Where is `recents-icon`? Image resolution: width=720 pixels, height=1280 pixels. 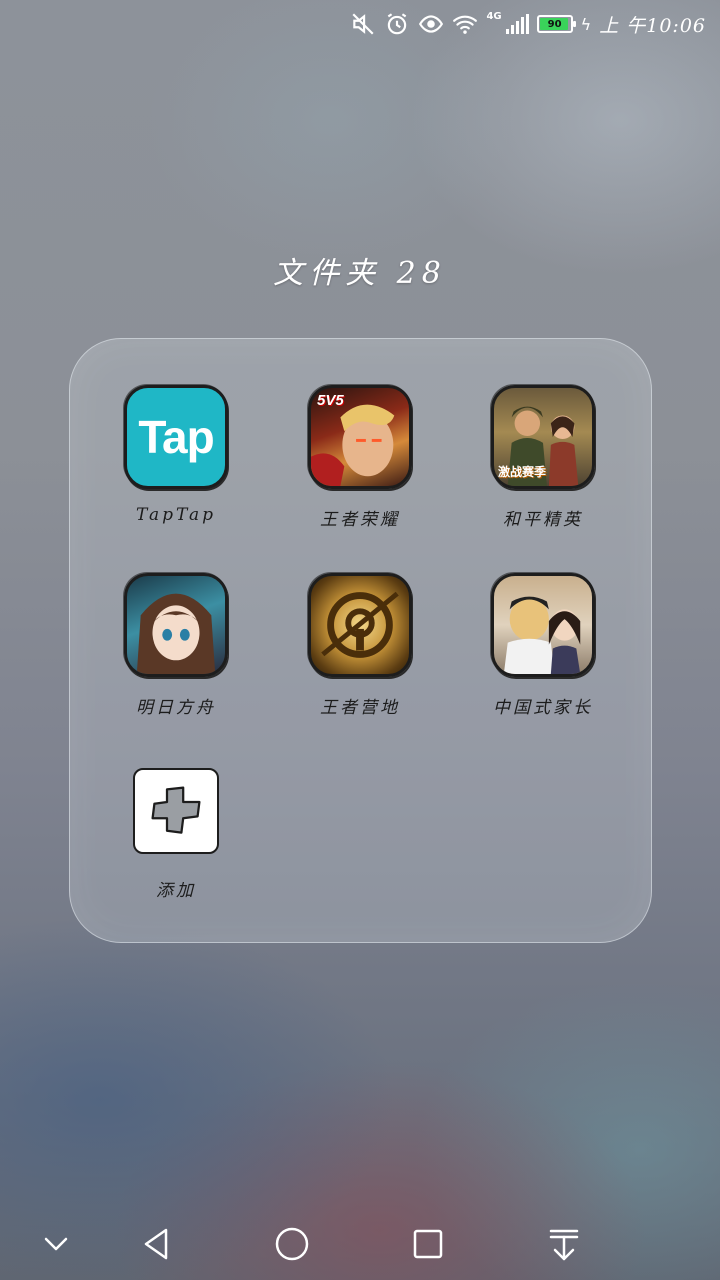 recents-icon is located at coordinates (428, 1244).